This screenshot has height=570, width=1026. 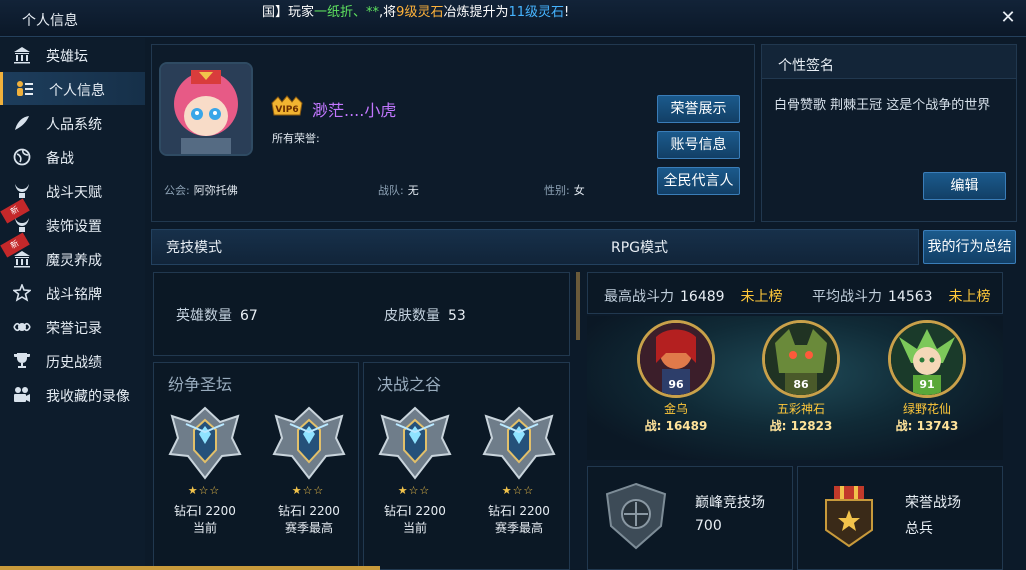 I want to click on avg-power-label: 平均战斗力, so click(x=847, y=297).